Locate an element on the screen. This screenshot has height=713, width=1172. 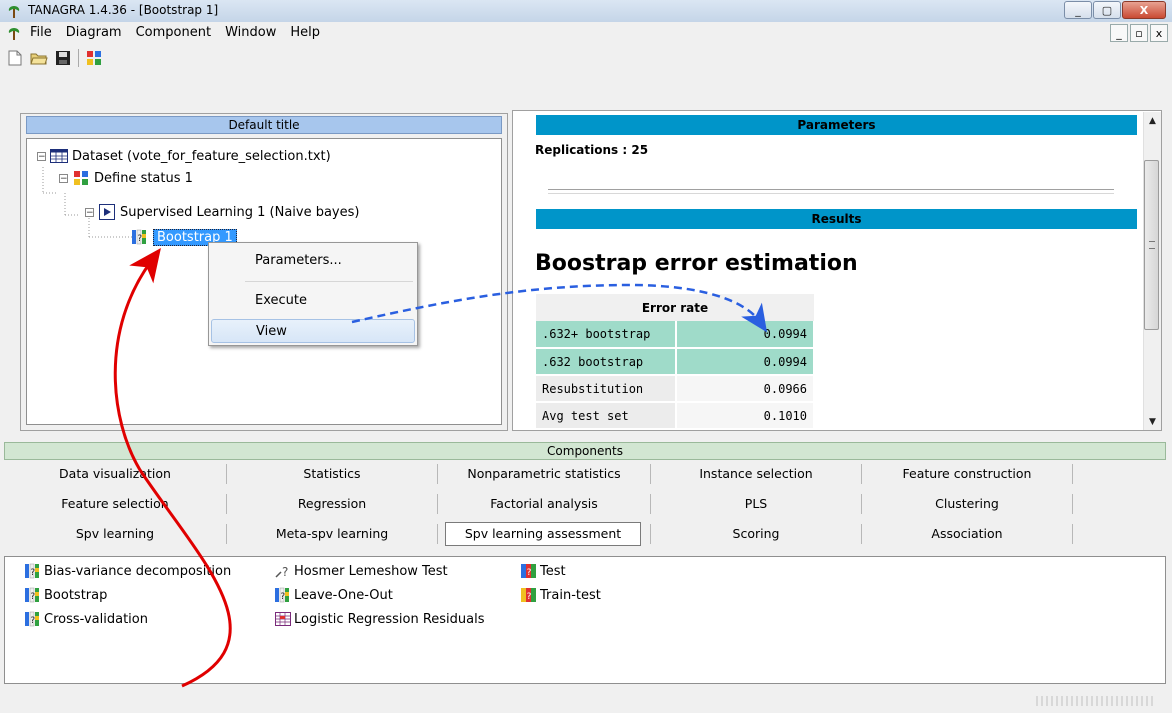
hosmer-test-icon: ? is located at coordinates (283, 571).